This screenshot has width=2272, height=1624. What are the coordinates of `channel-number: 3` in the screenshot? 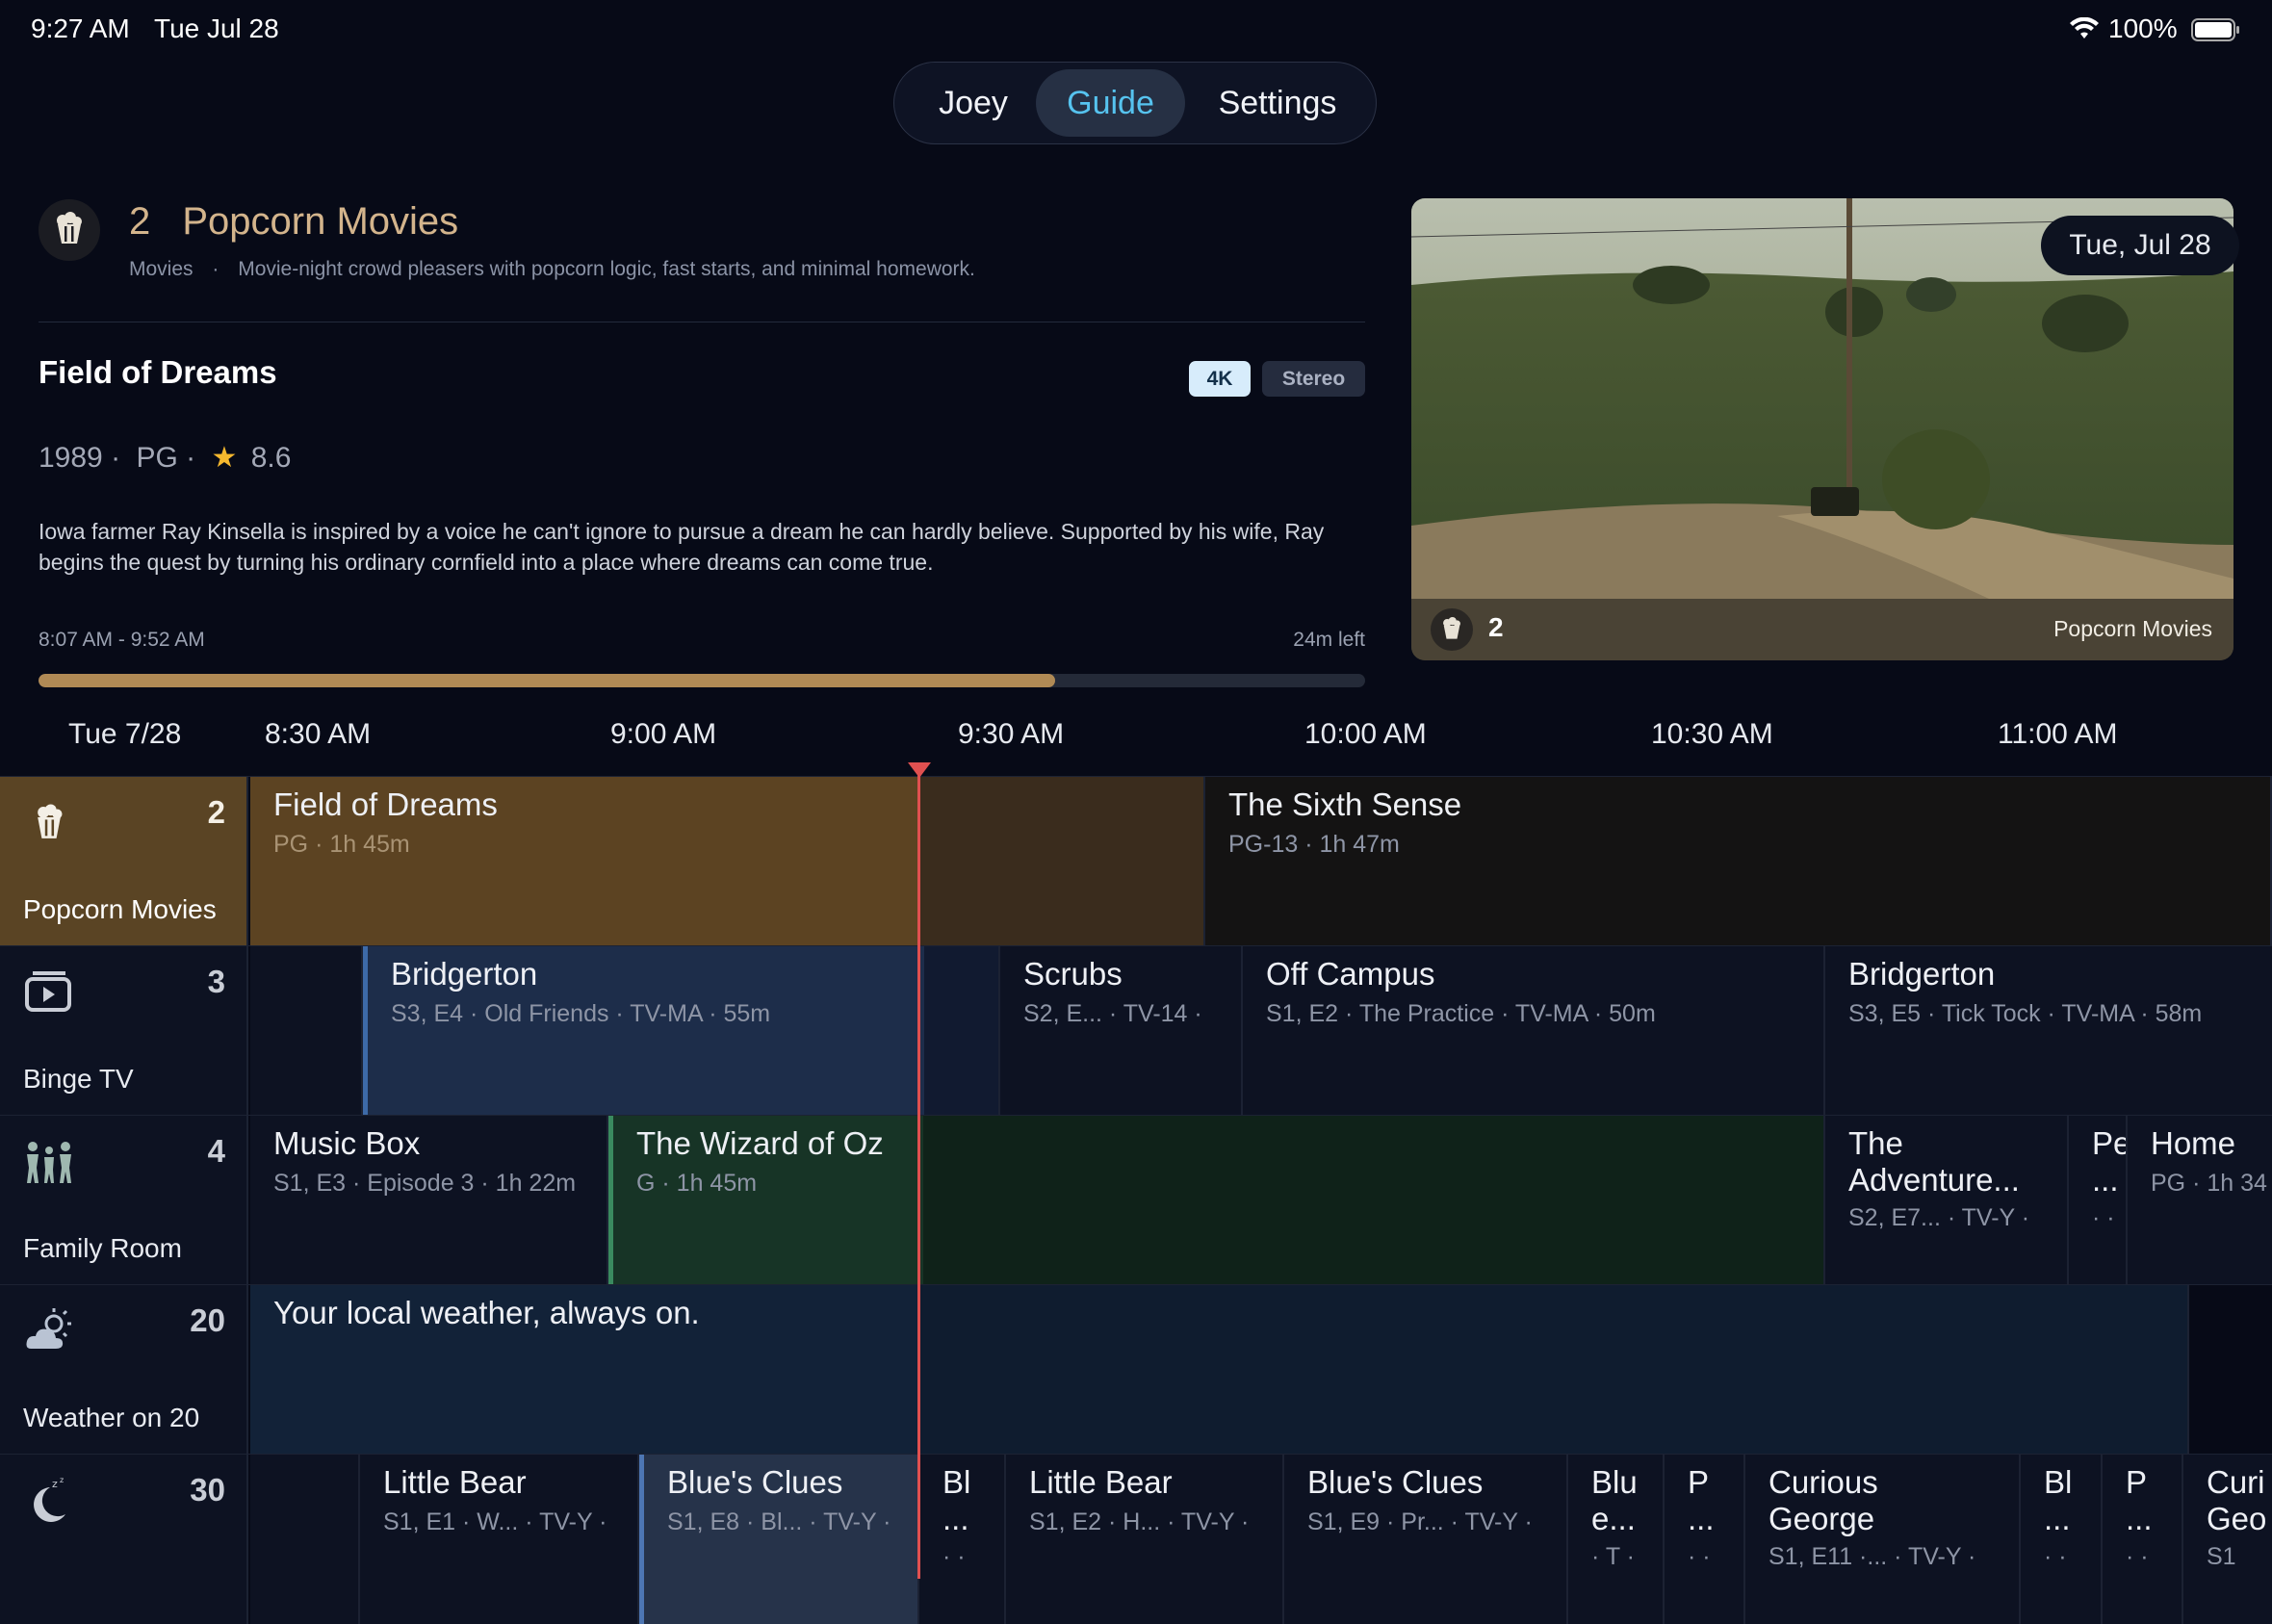 It's located at (216, 981).